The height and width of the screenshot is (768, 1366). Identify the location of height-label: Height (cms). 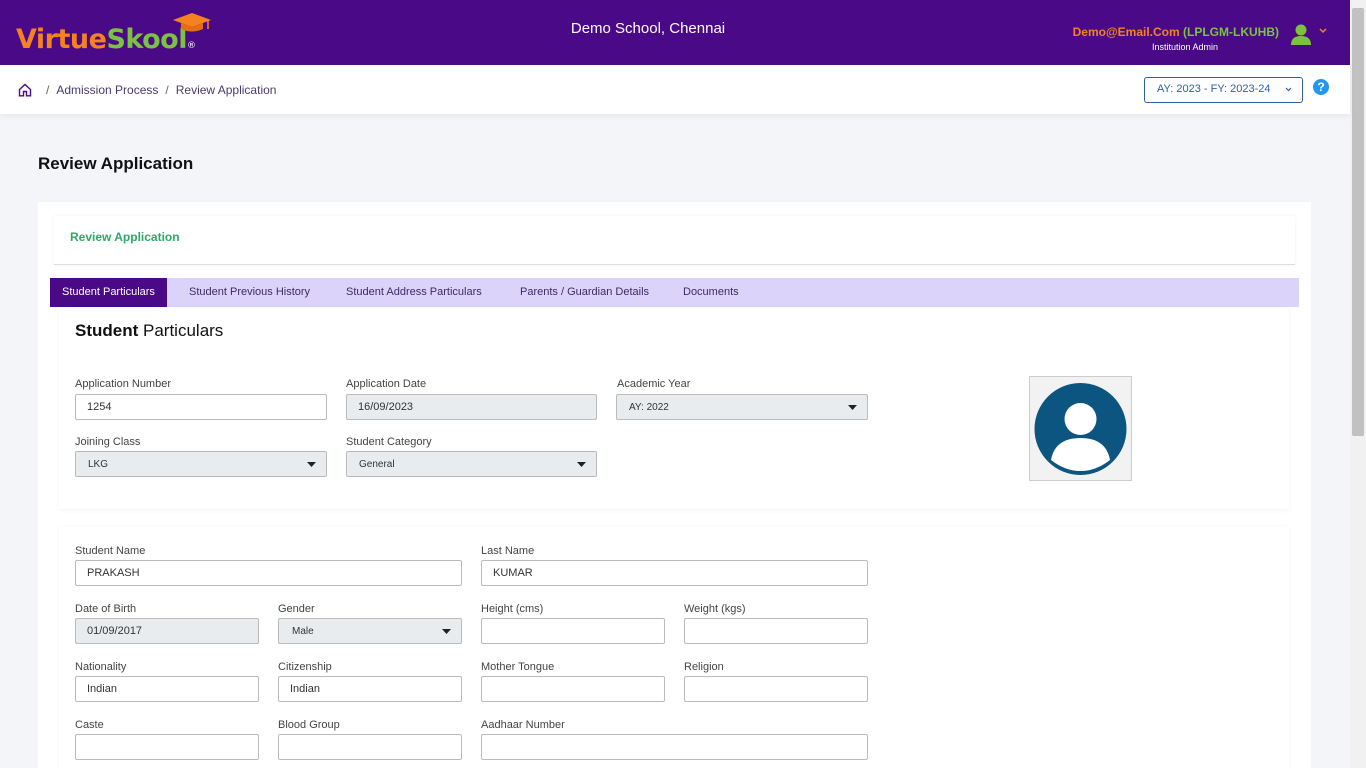
(512, 609).